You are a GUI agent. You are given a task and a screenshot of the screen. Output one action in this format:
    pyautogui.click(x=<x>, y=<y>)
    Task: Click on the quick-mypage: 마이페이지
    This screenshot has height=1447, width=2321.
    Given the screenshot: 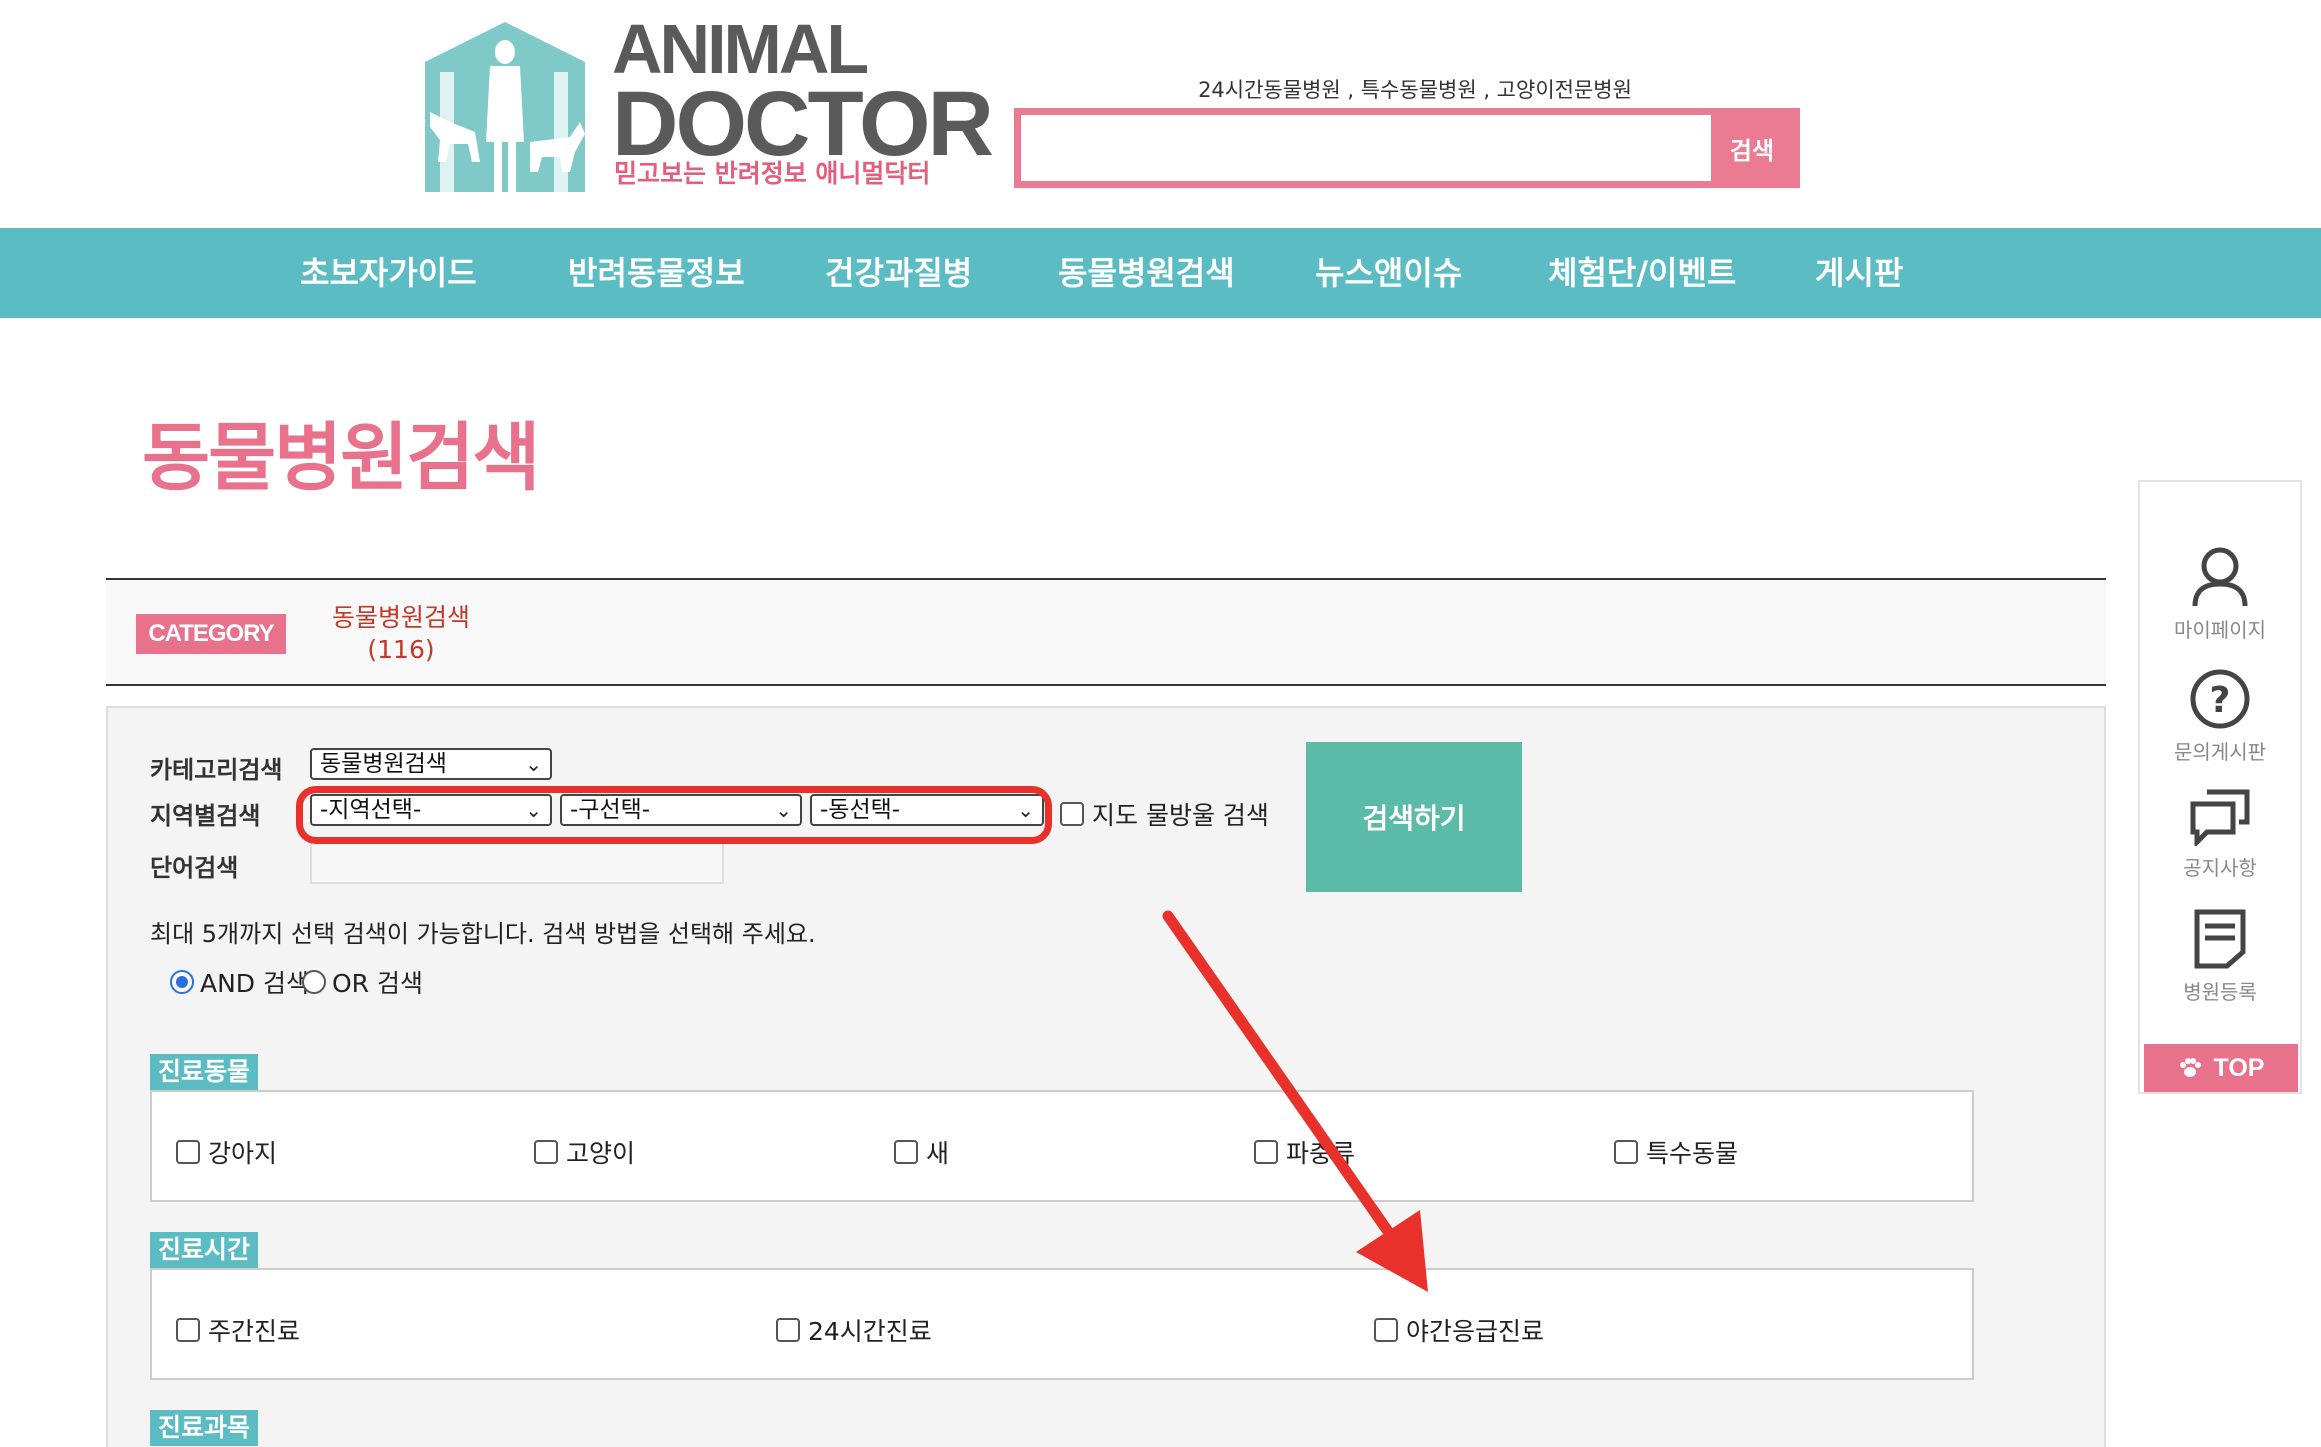 What is the action you would take?
    pyautogui.click(x=2220, y=594)
    